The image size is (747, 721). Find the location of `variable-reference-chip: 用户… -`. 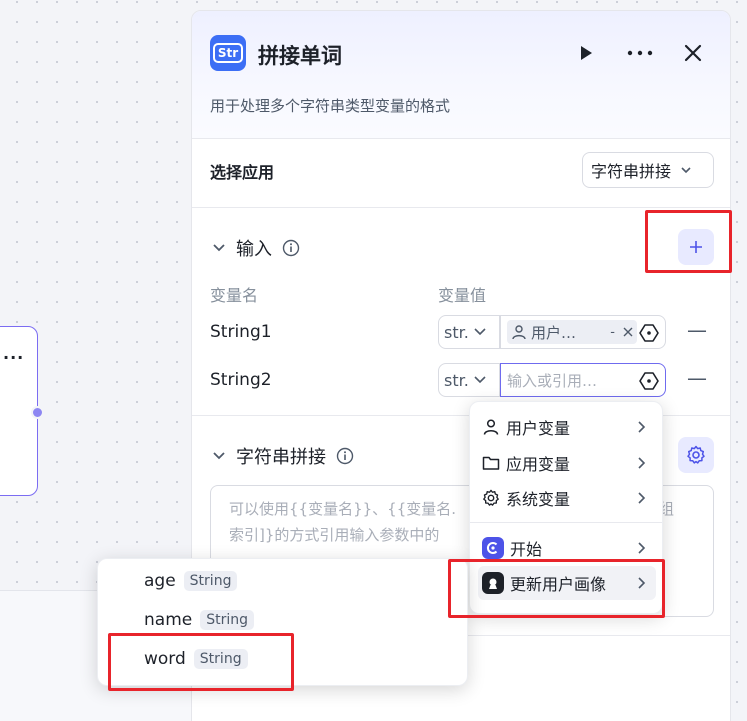

variable-reference-chip: 用户… - is located at coordinates (572, 332).